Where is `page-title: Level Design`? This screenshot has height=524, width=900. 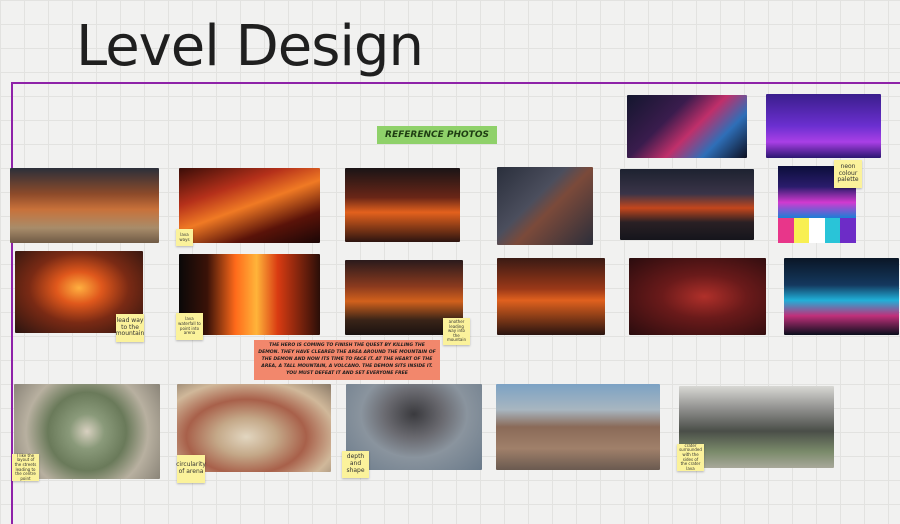
page-title: Level Design is located at coordinates (250, 46).